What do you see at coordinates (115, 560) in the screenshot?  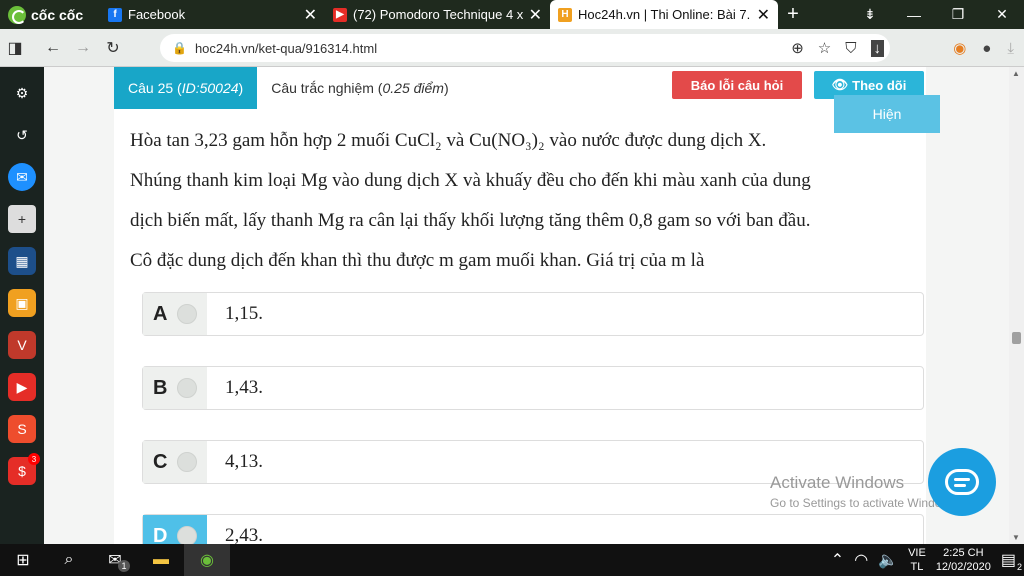 I see `mail-icon: ✉ 1` at bounding box center [115, 560].